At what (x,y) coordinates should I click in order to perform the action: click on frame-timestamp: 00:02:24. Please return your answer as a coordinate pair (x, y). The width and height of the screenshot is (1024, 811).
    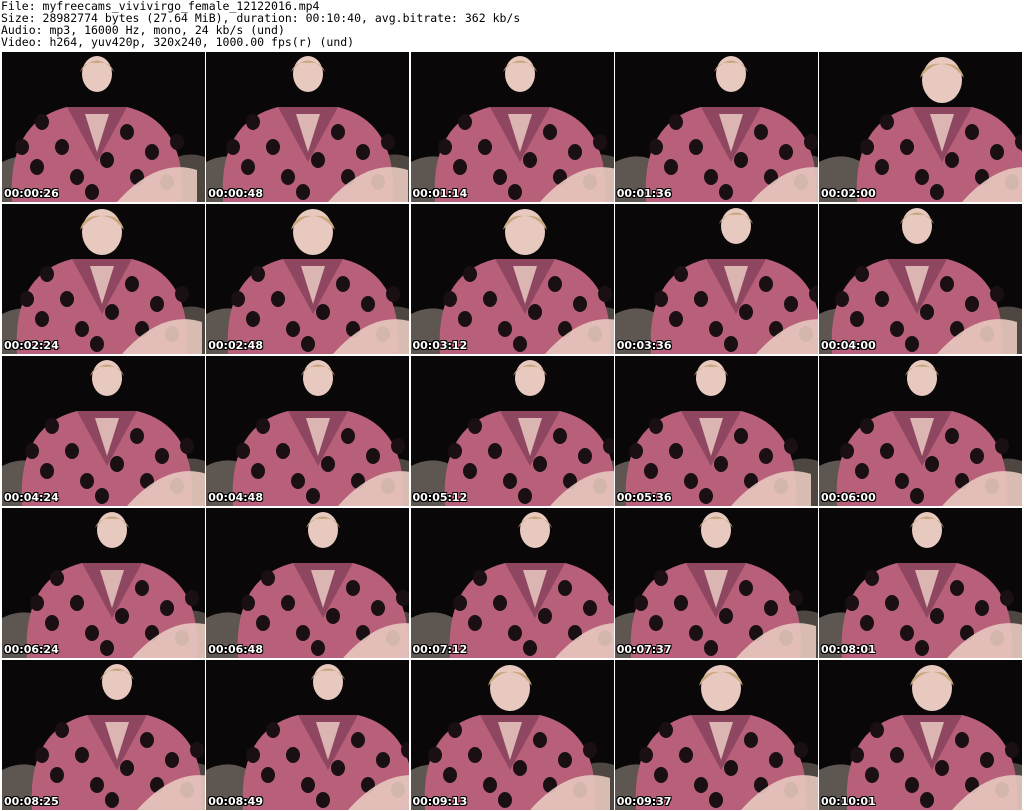
    Looking at the image, I should click on (31, 345).